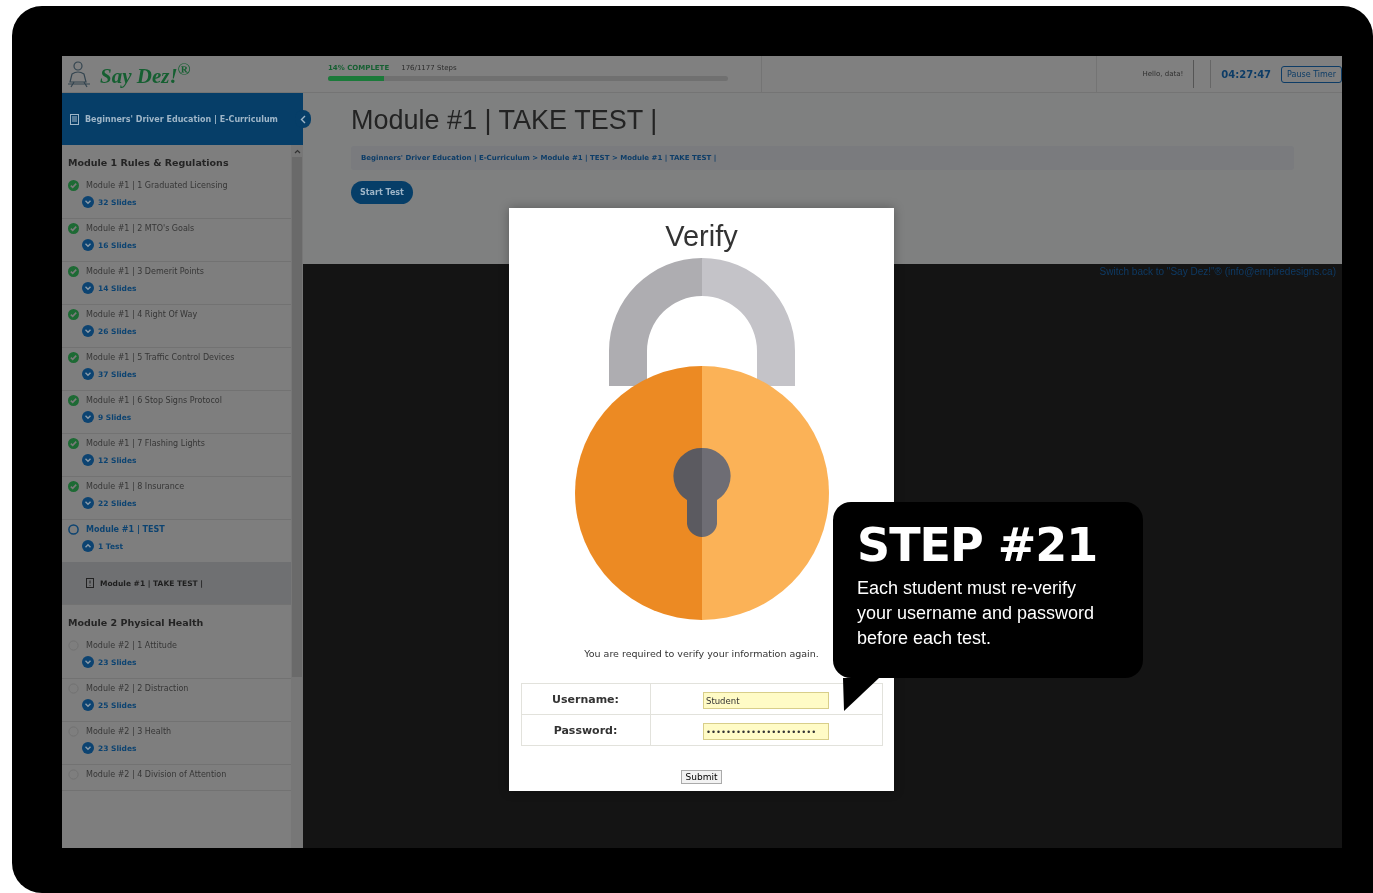 The width and height of the screenshot is (1373, 893). I want to click on logo: Say Dez!$^{®}$, so click(145, 74).